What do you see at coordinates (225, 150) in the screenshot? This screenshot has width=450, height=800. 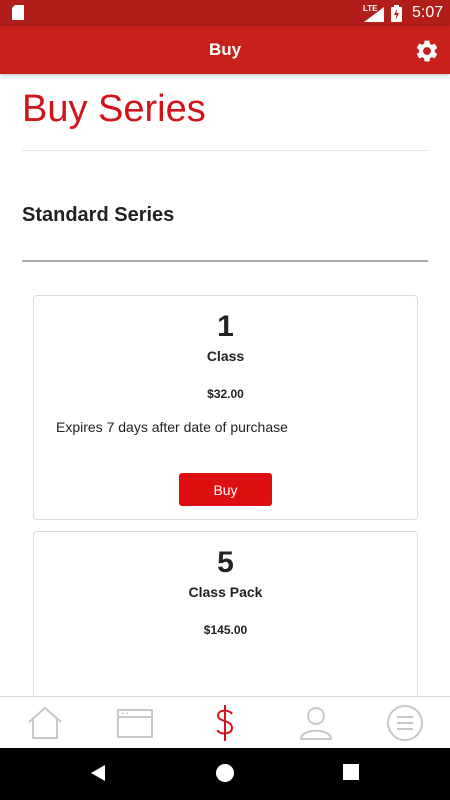 I see `title-divider` at bounding box center [225, 150].